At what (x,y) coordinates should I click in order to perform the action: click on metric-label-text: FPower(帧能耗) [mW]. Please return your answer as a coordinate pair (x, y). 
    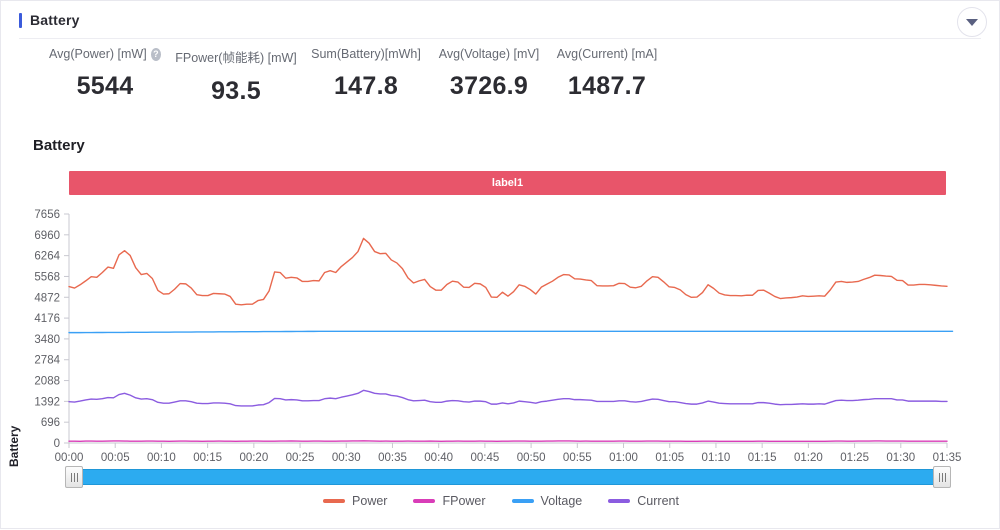
    Looking at the image, I should click on (236, 56).